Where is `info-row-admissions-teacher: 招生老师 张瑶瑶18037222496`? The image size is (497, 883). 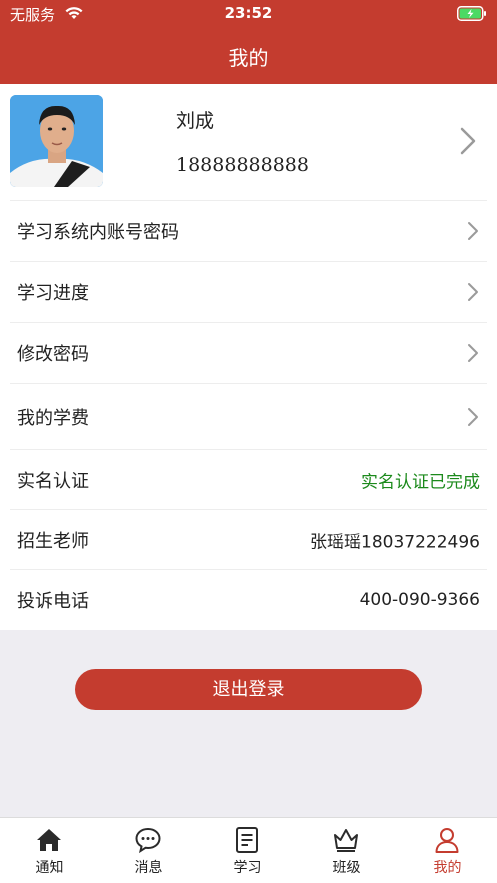
info-row-admissions-teacher: 招生老师 张瑶瑶18037222496 is located at coordinates (248, 539).